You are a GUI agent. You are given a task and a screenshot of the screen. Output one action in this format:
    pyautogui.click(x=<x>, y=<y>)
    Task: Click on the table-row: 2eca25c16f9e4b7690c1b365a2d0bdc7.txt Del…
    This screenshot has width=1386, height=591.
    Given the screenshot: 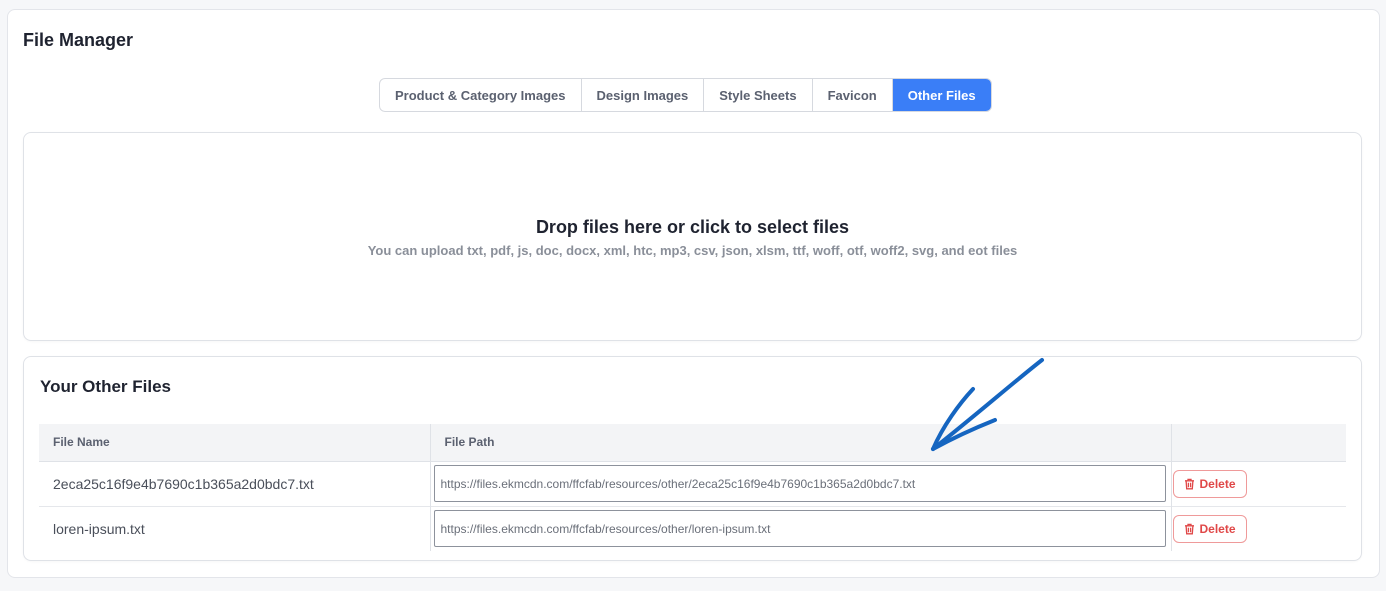 What is the action you would take?
    pyautogui.click(x=692, y=483)
    